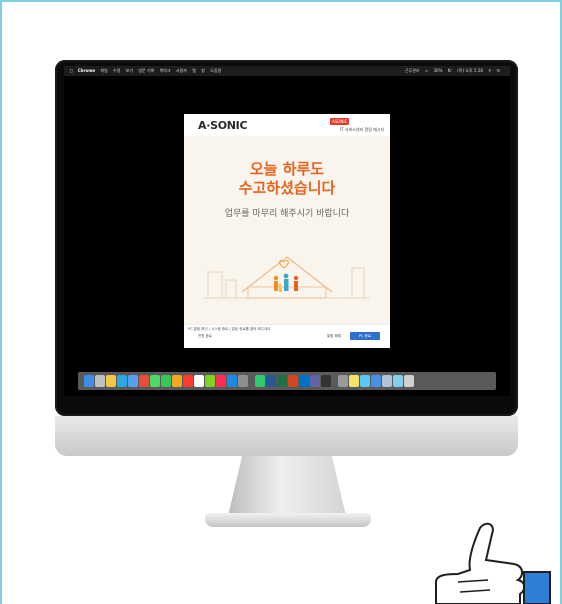 Image resolution: width=562 pixels, height=604 pixels. What do you see at coordinates (133, 381) in the screenshot?
I see `mail-icon` at bounding box center [133, 381].